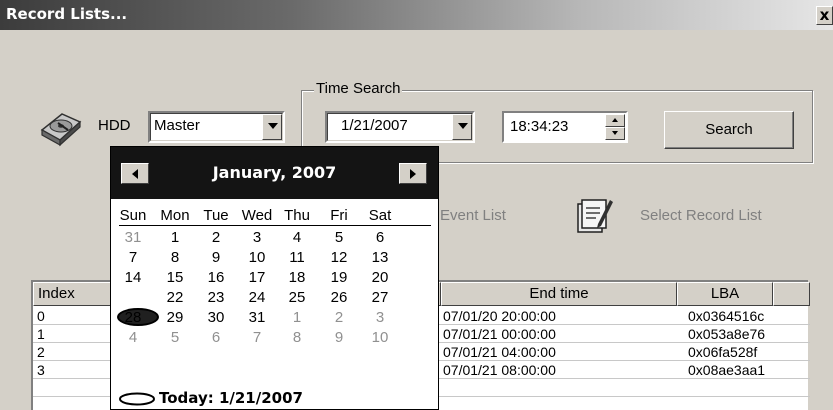 This screenshot has height=410, width=833. Describe the element at coordinates (374, 125) in the screenshot. I see `date-value: 1/21/2007` at that location.